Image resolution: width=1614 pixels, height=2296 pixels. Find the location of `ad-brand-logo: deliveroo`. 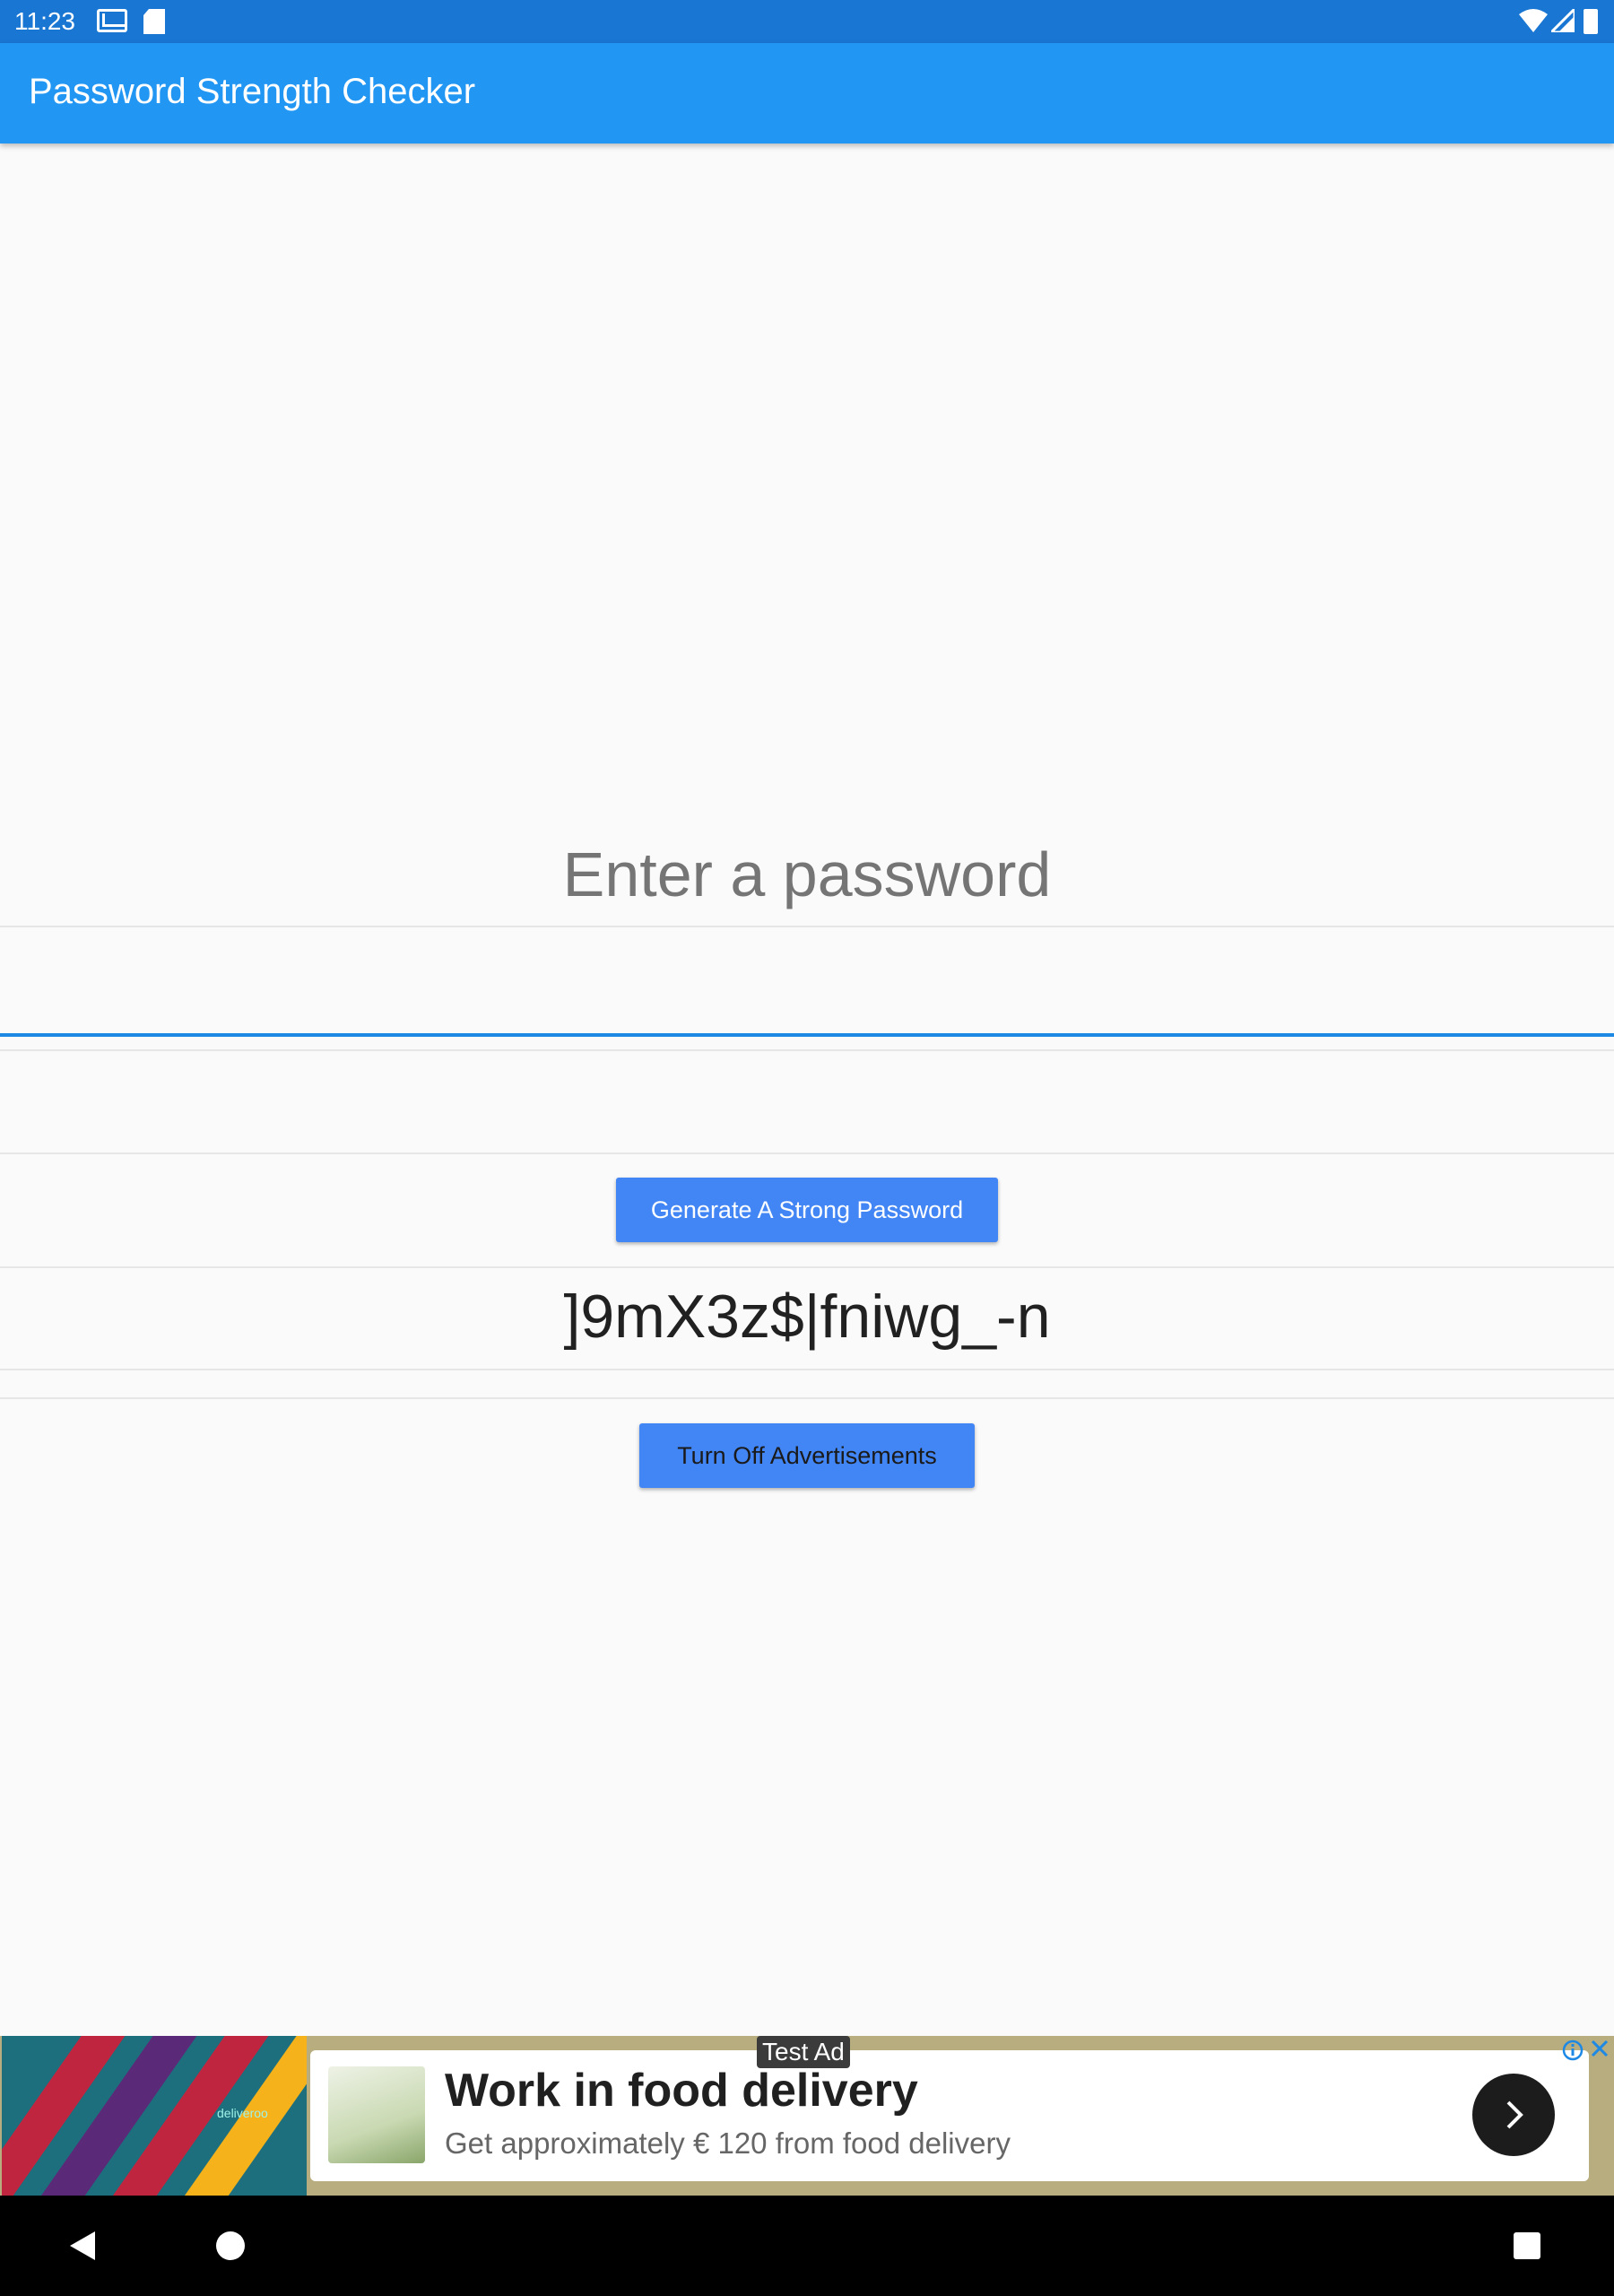

ad-brand-logo: deliveroo is located at coordinates (242, 2113).